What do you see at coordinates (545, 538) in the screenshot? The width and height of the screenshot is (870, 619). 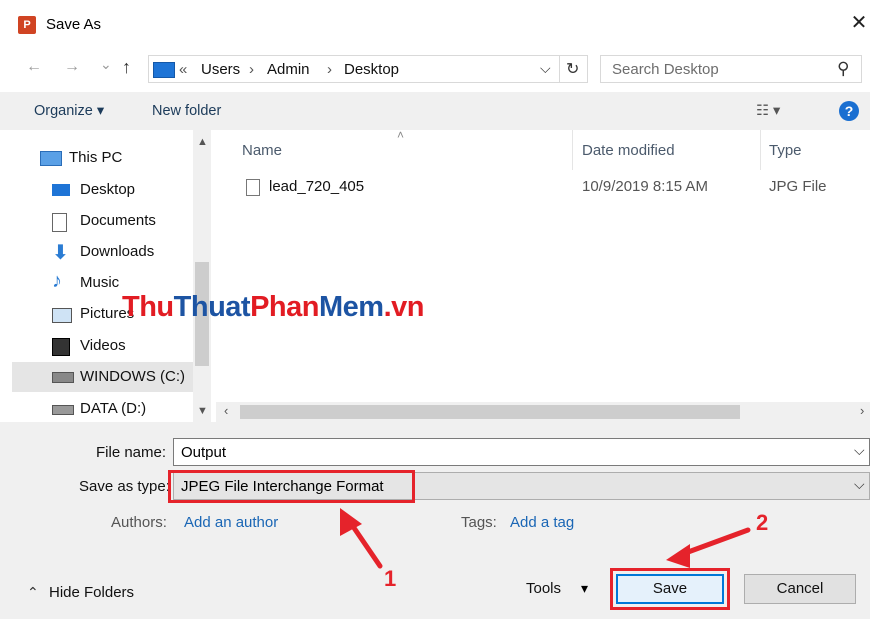 I see `annotation-arrows` at bounding box center [545, 538].